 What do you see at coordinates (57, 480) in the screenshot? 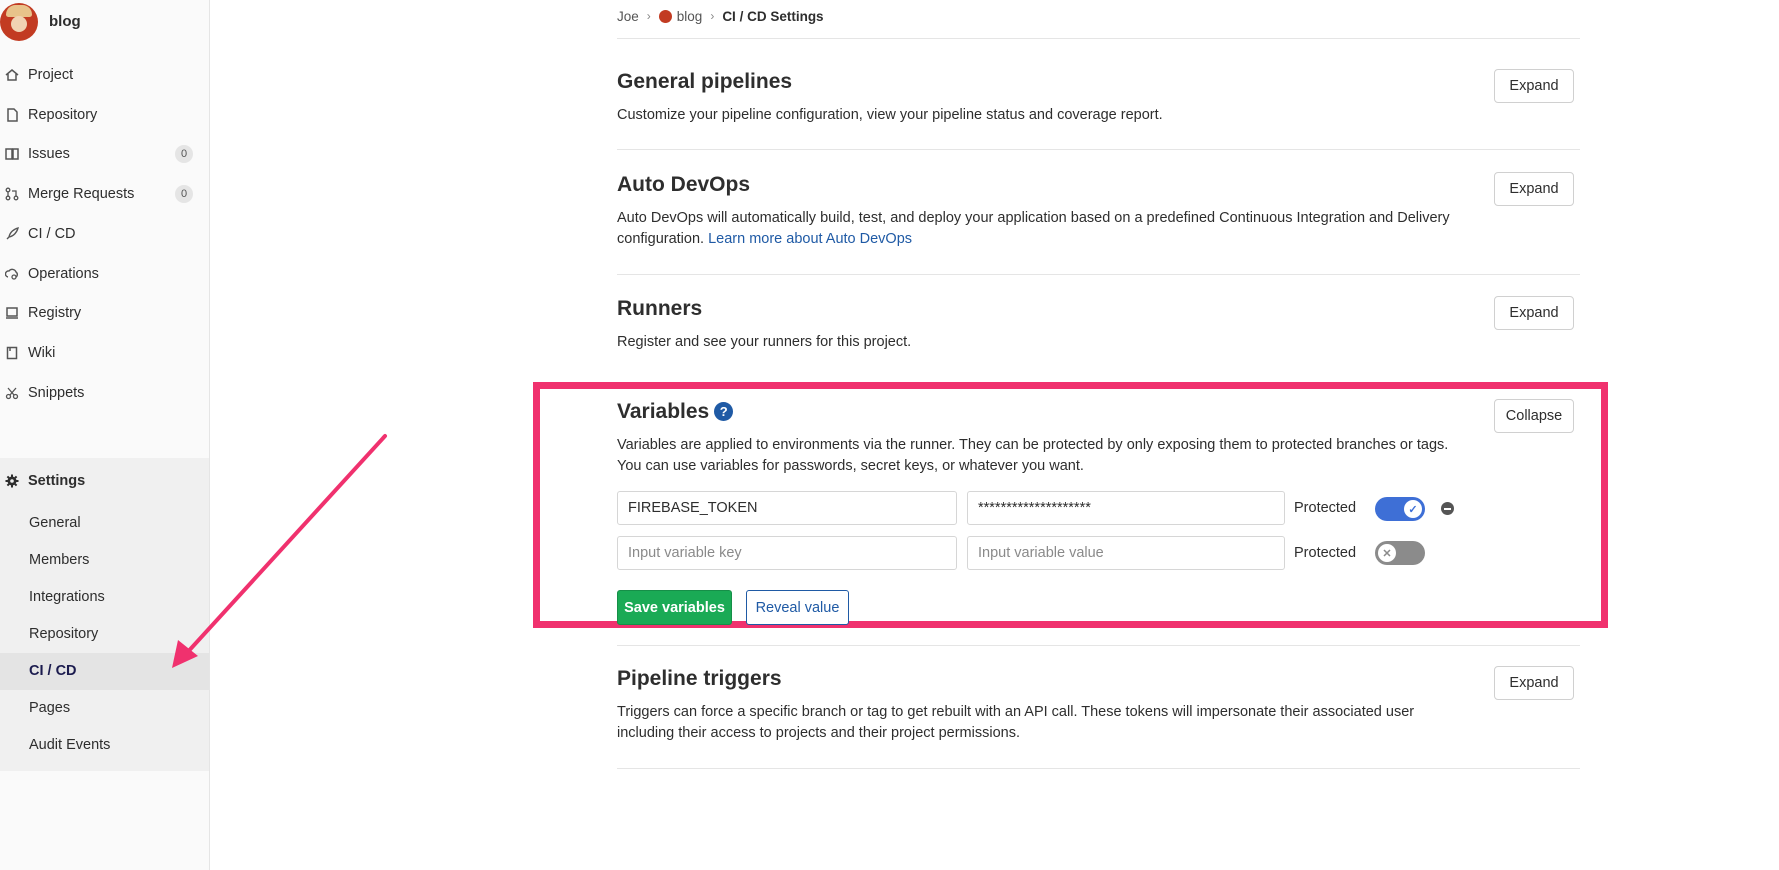
I see `sidebar-item-label: Settings` at bounding box center [57, 480].